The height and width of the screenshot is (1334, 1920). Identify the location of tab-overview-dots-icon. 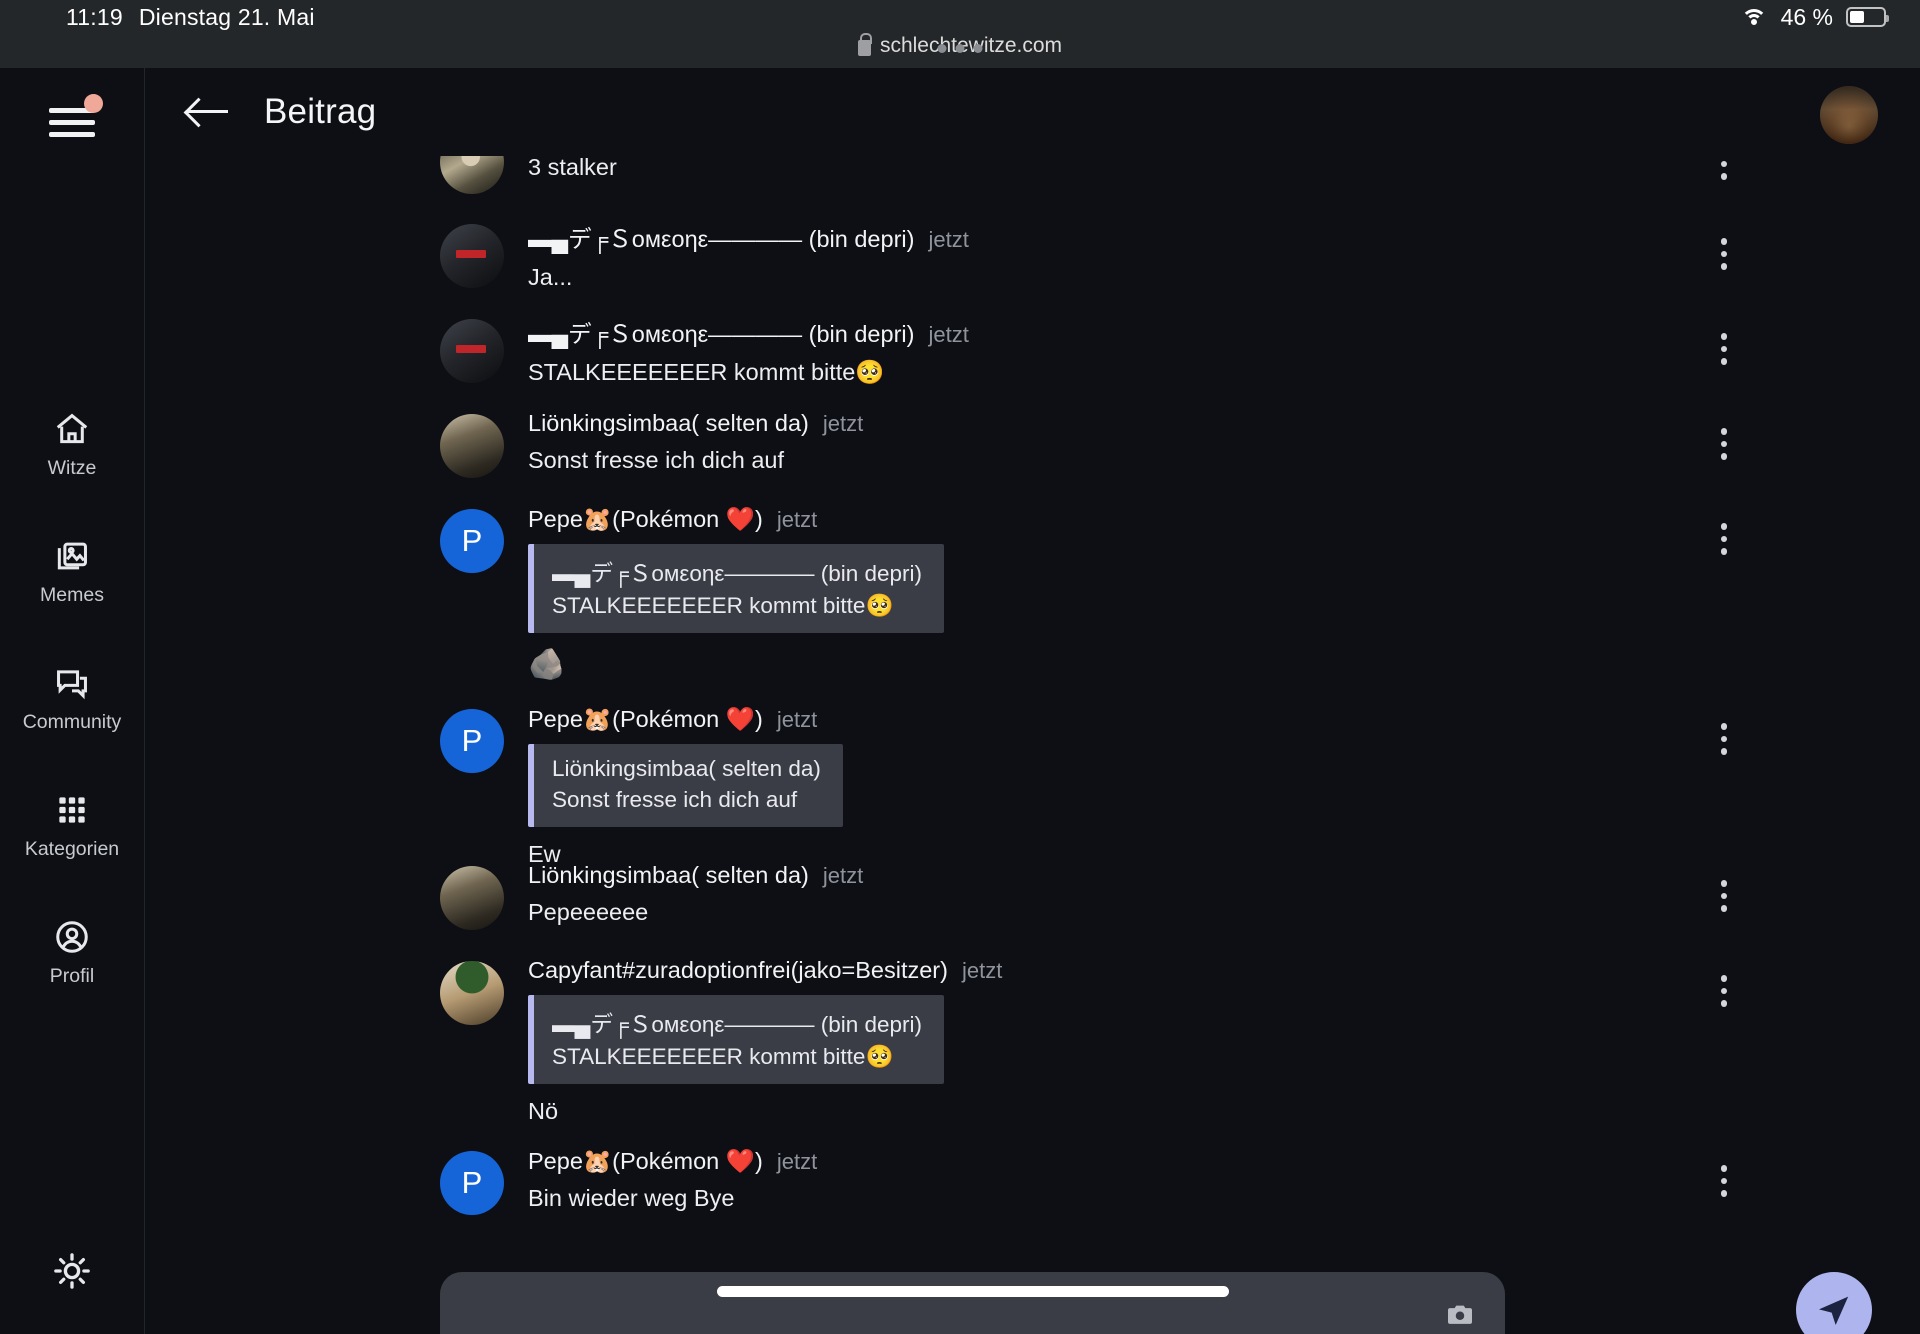
(960, 48).